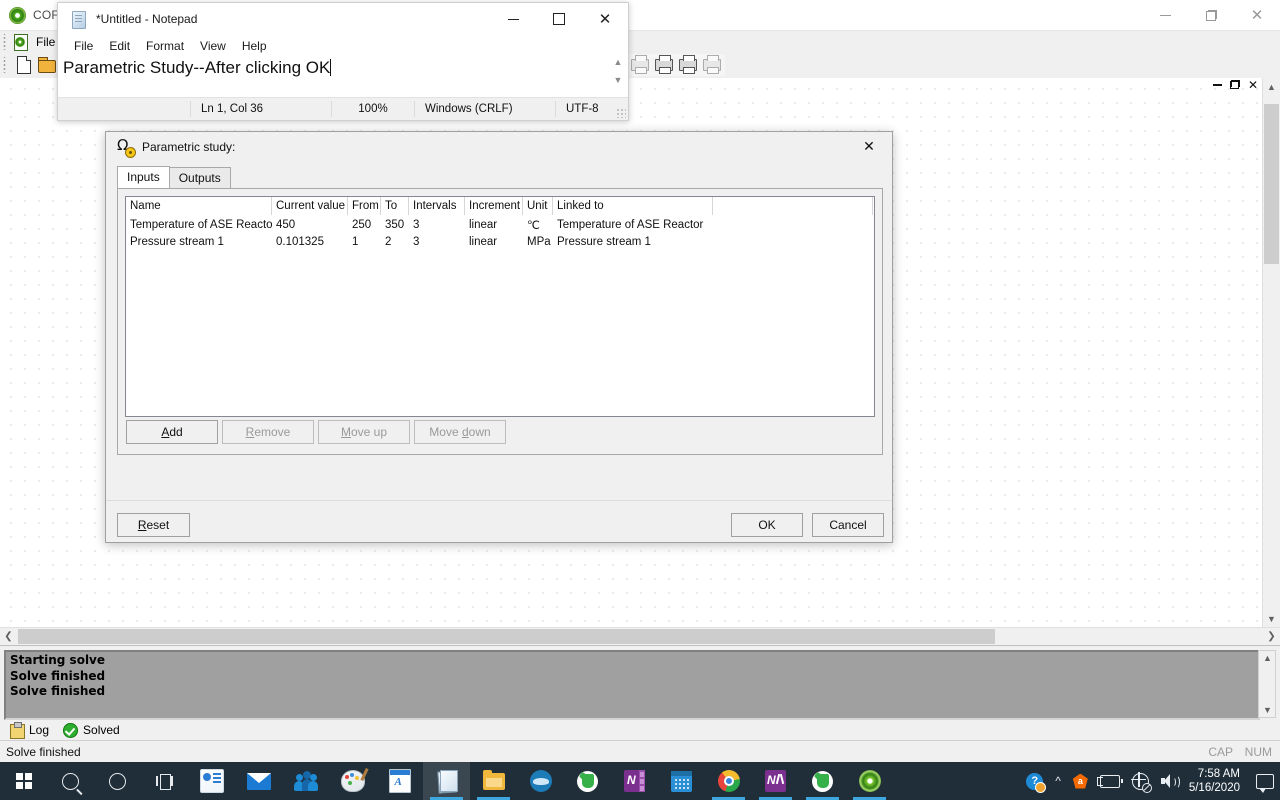  Describe the element at coordinates (395, 206) in the screenshot. I see `column-header-to: To` at that location.